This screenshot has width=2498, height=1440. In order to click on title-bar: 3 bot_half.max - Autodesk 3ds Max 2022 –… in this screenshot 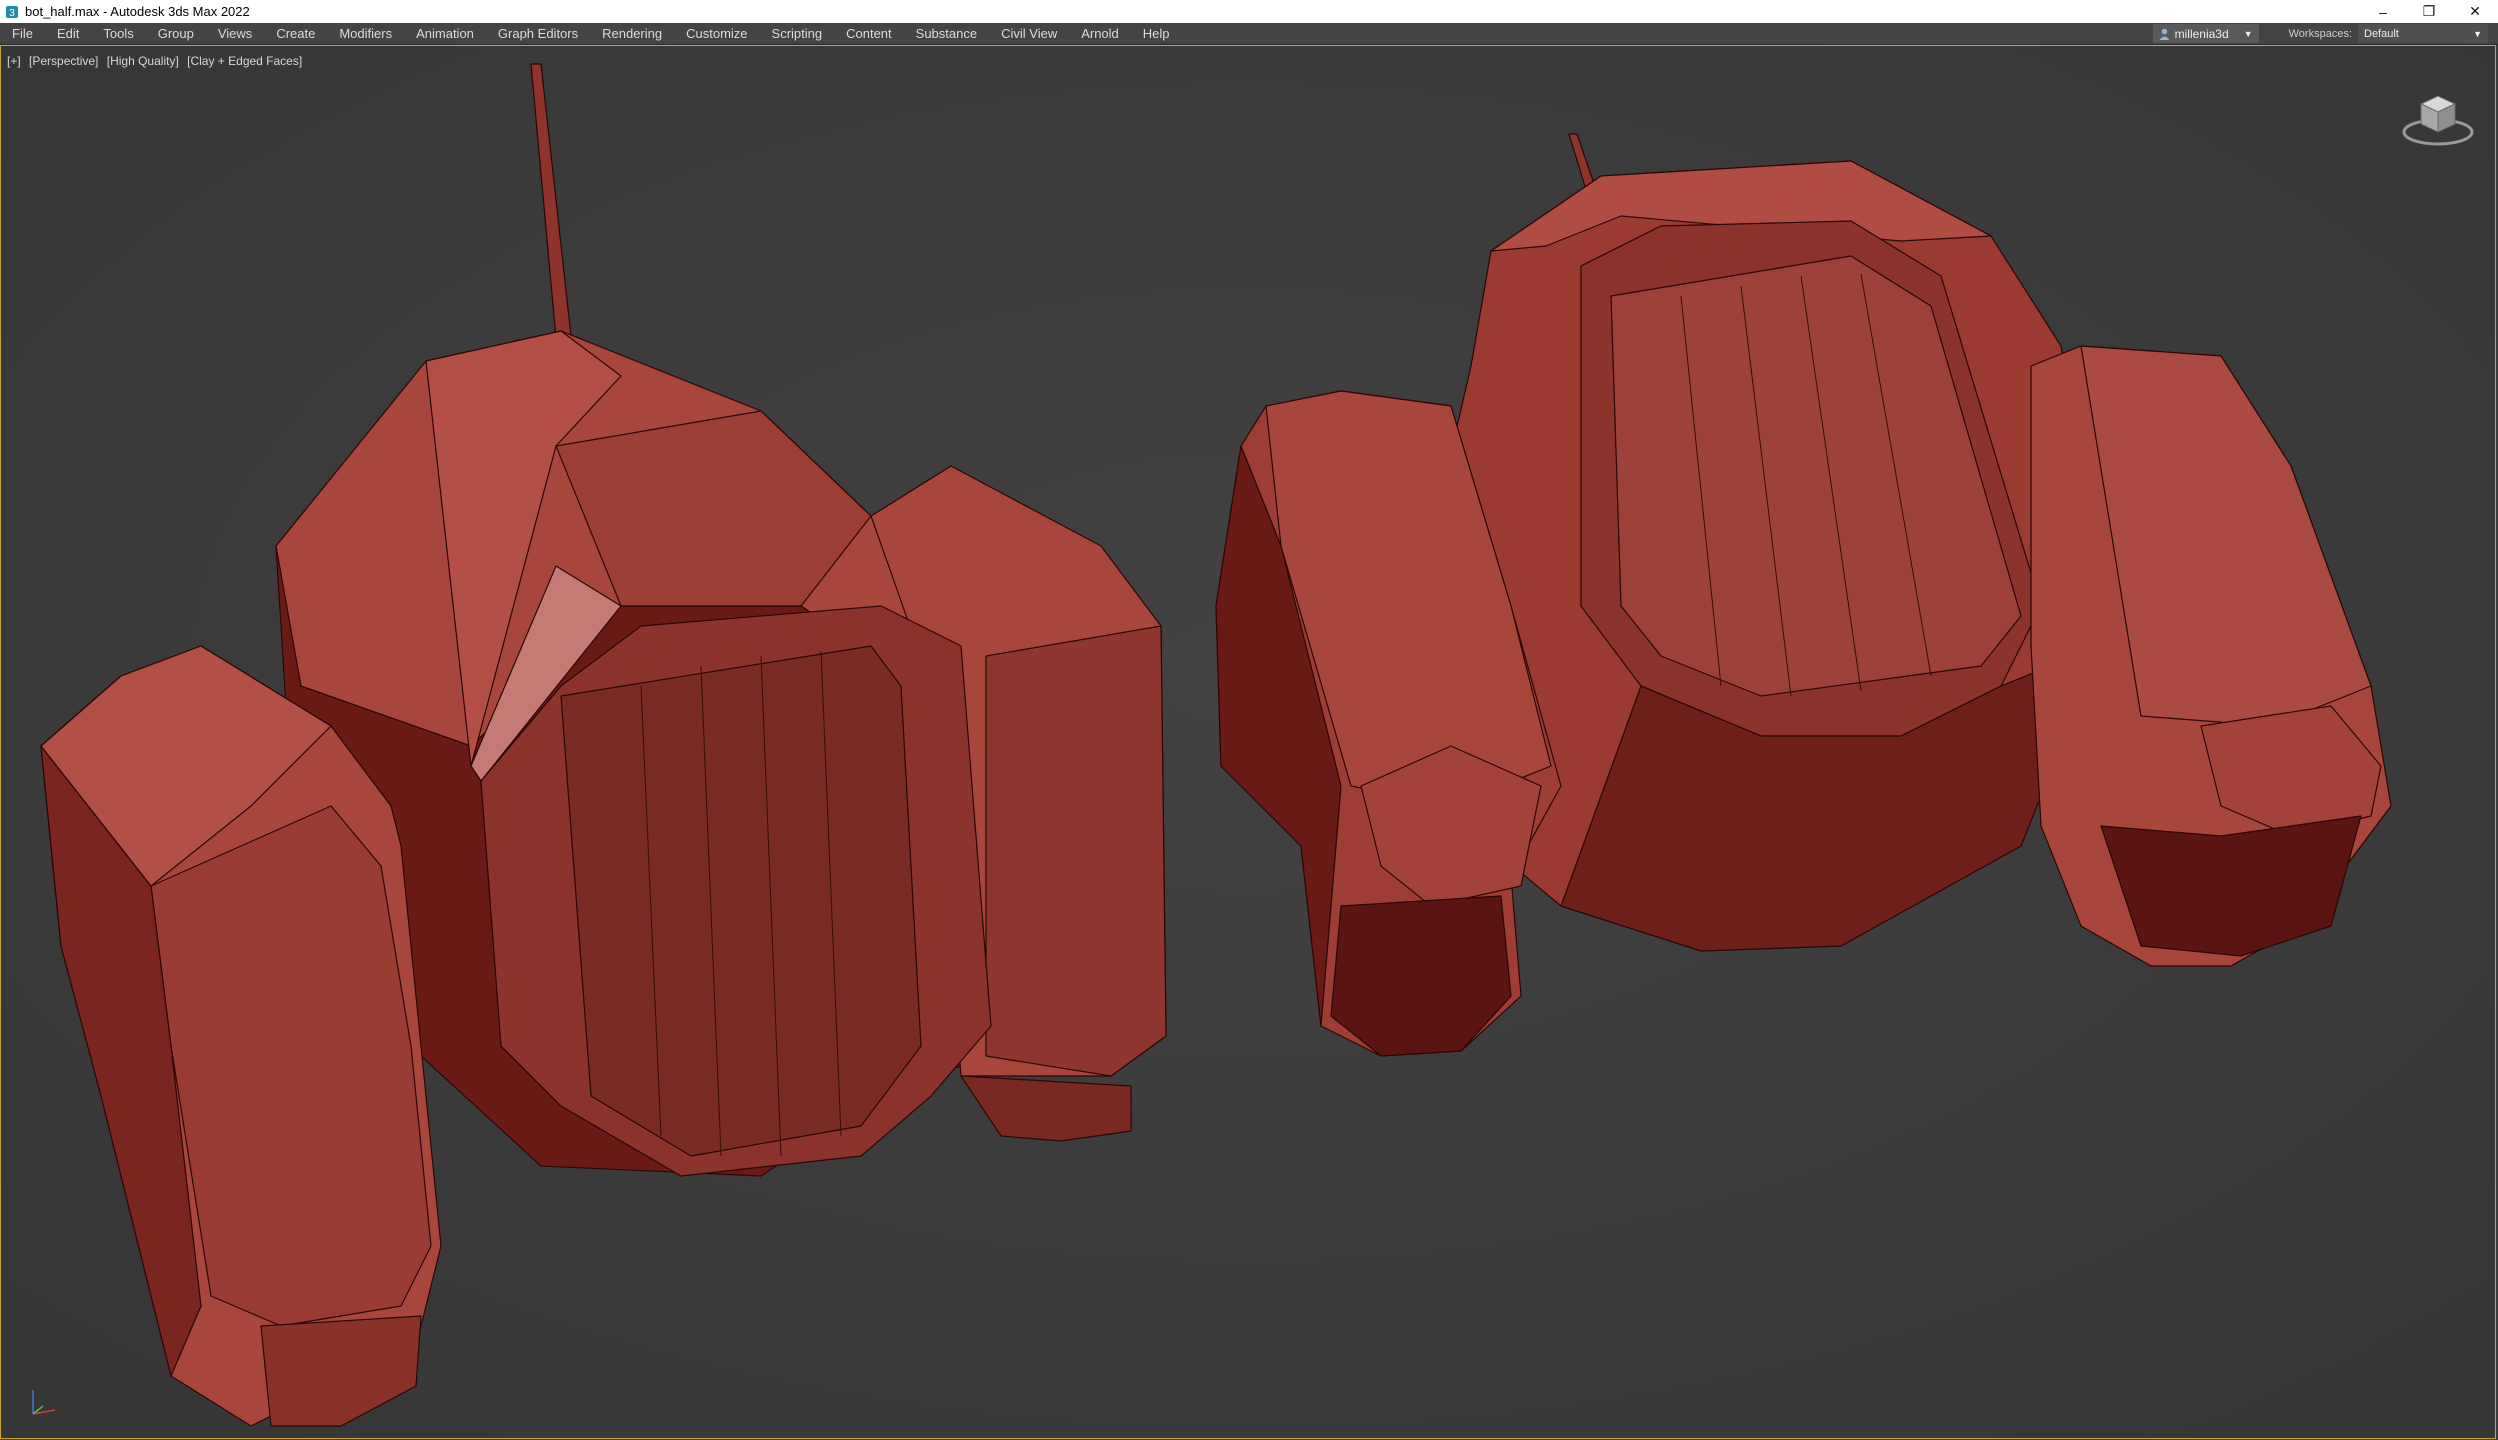, I will do `click(1249, 11)`.